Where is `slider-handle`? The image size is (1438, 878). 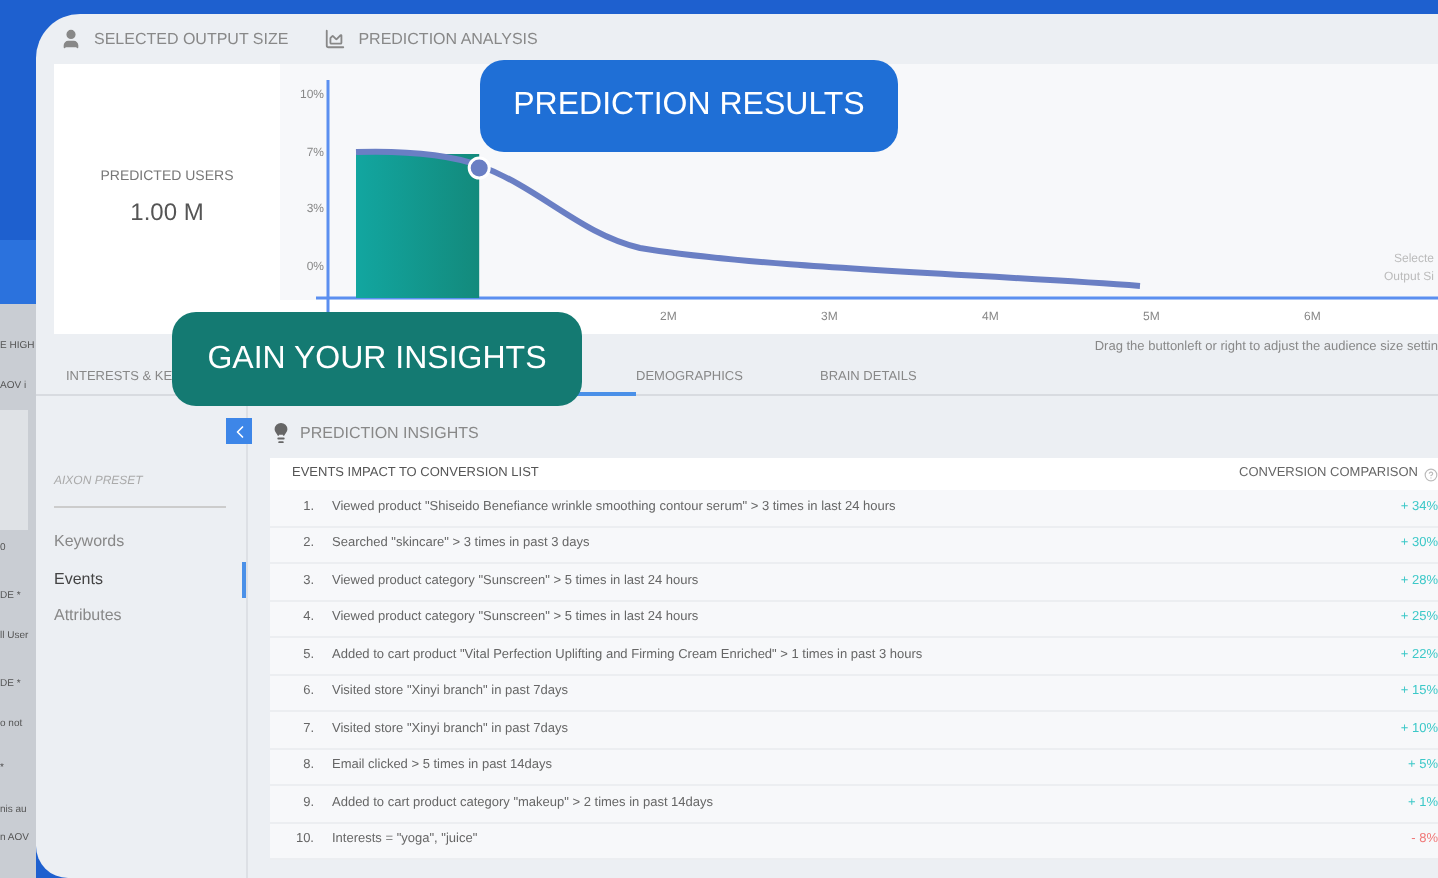
slider-handle is located at coordinates (479, 168).